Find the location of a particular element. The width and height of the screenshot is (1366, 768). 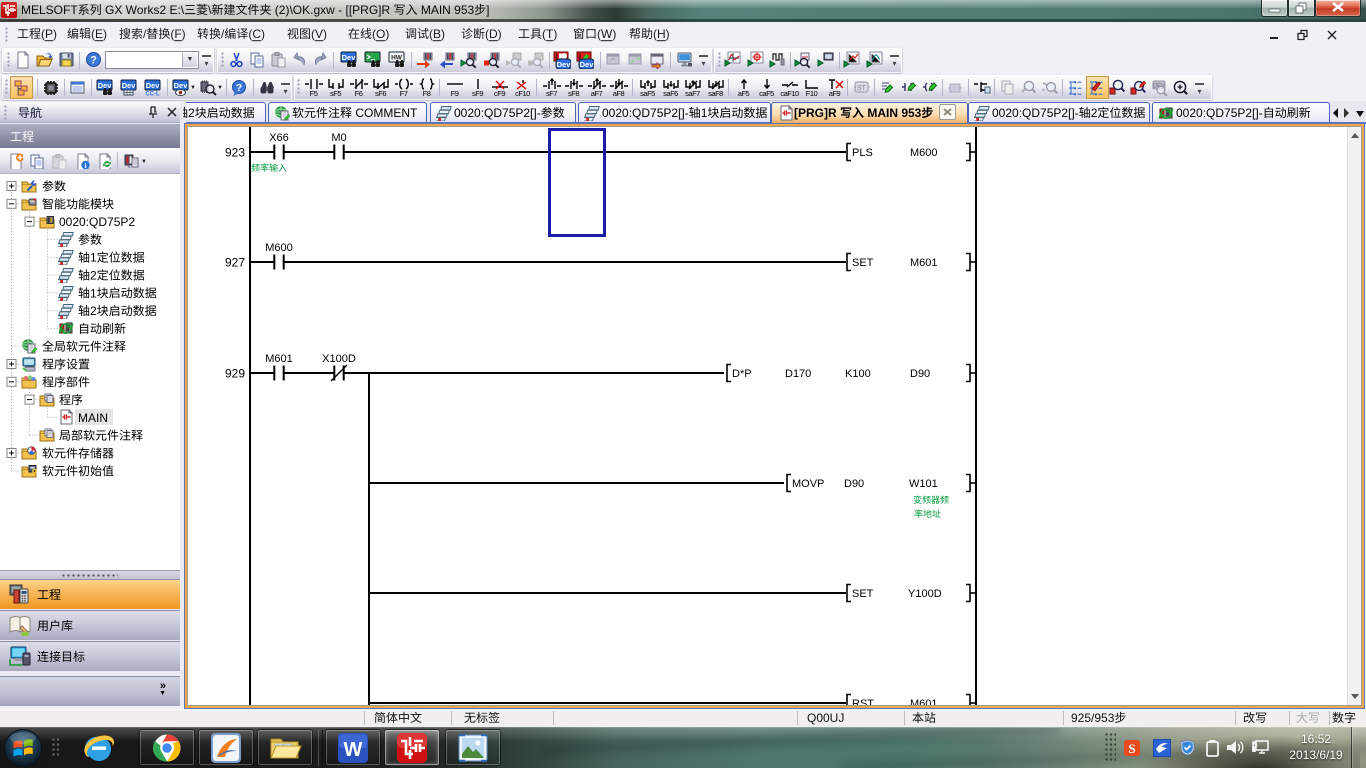

svg-text: D170 is located at coordinates (798, 374).